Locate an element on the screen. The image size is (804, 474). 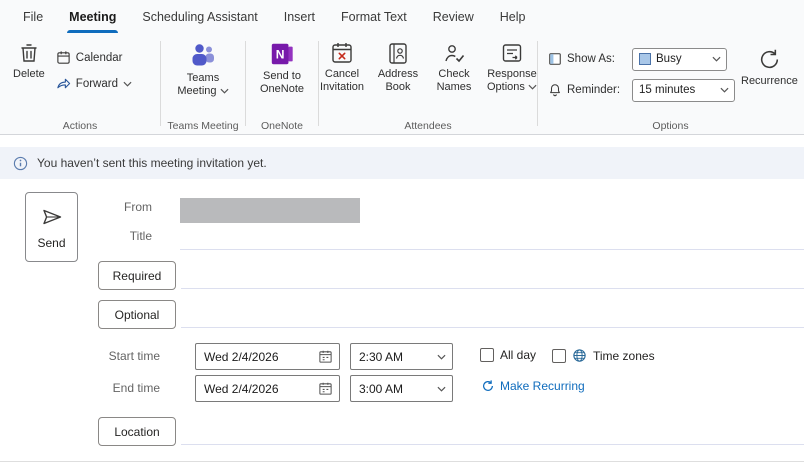
calendar-x-icon is located at coordinates (342, 53).